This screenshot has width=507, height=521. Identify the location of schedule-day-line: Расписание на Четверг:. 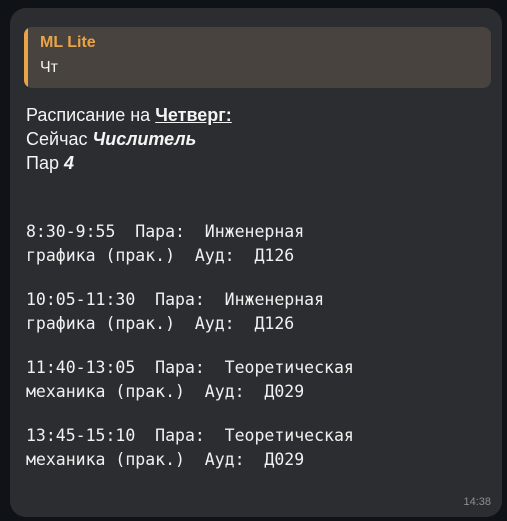
(129, 115).